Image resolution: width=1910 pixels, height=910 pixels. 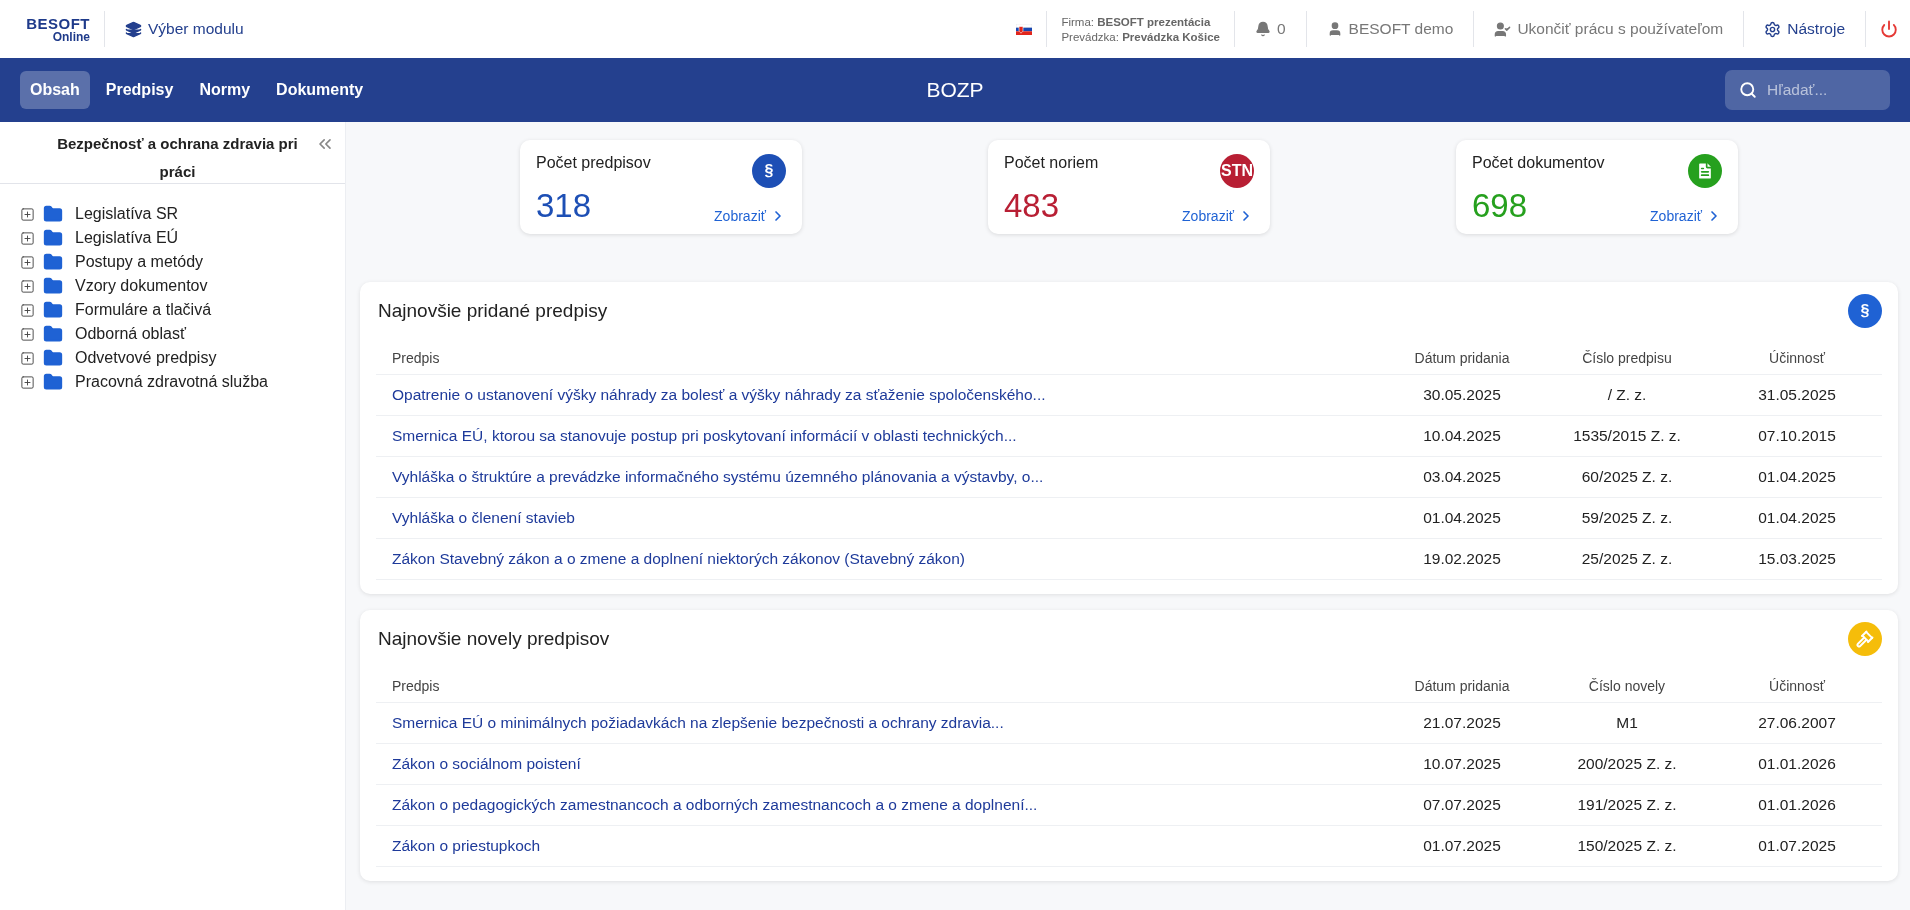 What do you see at coordinates (1462, 805) in the screenshot?
I see `table-cell: 07.07.2025` at bounding box center [1462, 805].